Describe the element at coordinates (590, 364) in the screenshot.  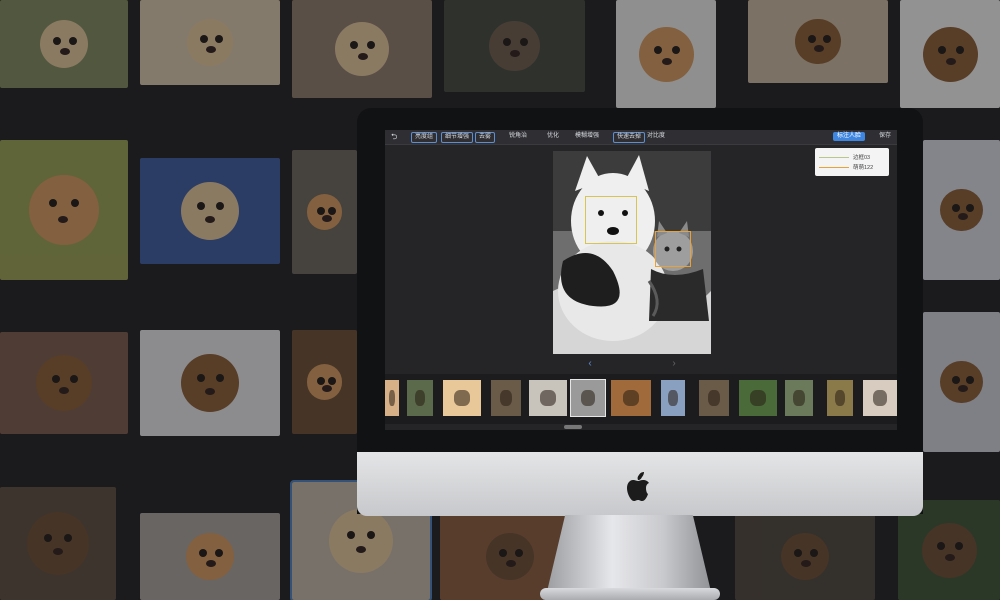
I see `prev-photo-icon: ‹` at that location.